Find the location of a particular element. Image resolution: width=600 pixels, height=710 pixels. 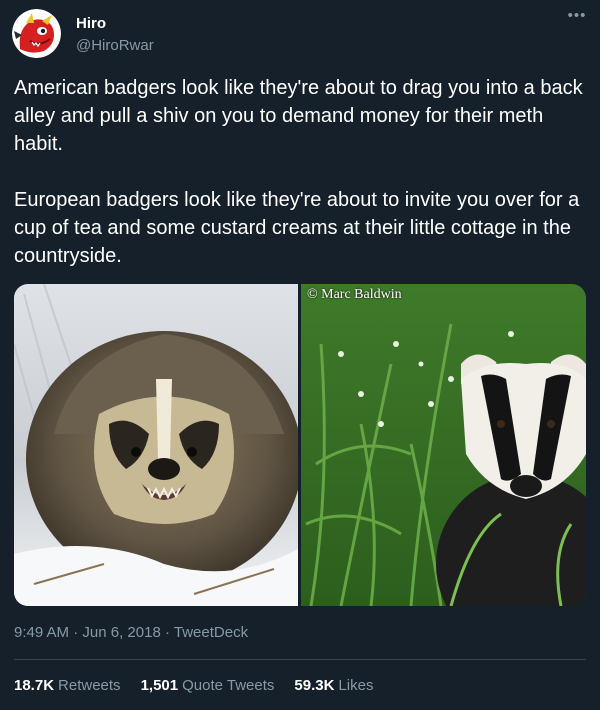

retweets-stat: 18.7K Retweets is located at coordinates (67, 685).